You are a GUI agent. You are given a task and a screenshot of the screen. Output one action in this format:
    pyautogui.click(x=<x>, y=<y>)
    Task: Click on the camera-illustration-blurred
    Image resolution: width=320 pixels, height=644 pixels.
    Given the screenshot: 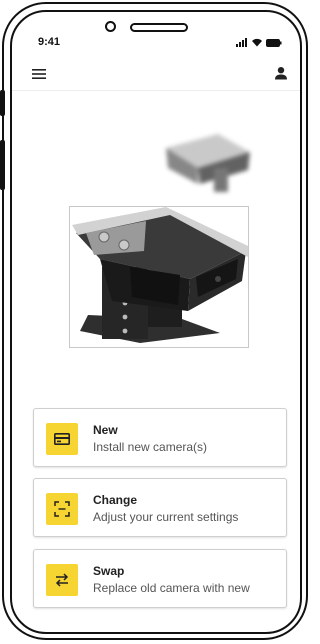 What is the action you would take?
    pyautogui.click(x=208, y=163)
    